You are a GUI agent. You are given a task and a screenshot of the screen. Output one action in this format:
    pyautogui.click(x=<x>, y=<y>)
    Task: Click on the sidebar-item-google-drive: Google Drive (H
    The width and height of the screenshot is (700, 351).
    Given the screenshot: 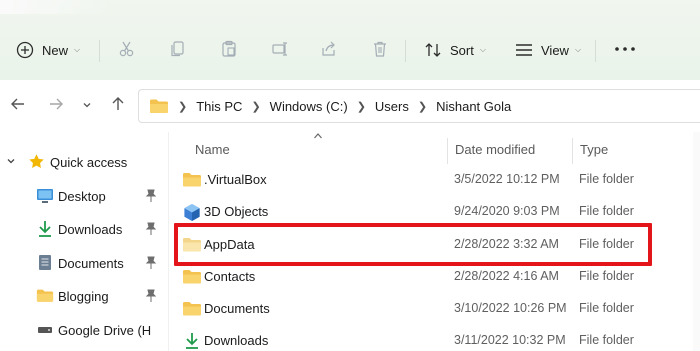 What is the action you would take?
    pyautogui.click(x=84, y=330)
    